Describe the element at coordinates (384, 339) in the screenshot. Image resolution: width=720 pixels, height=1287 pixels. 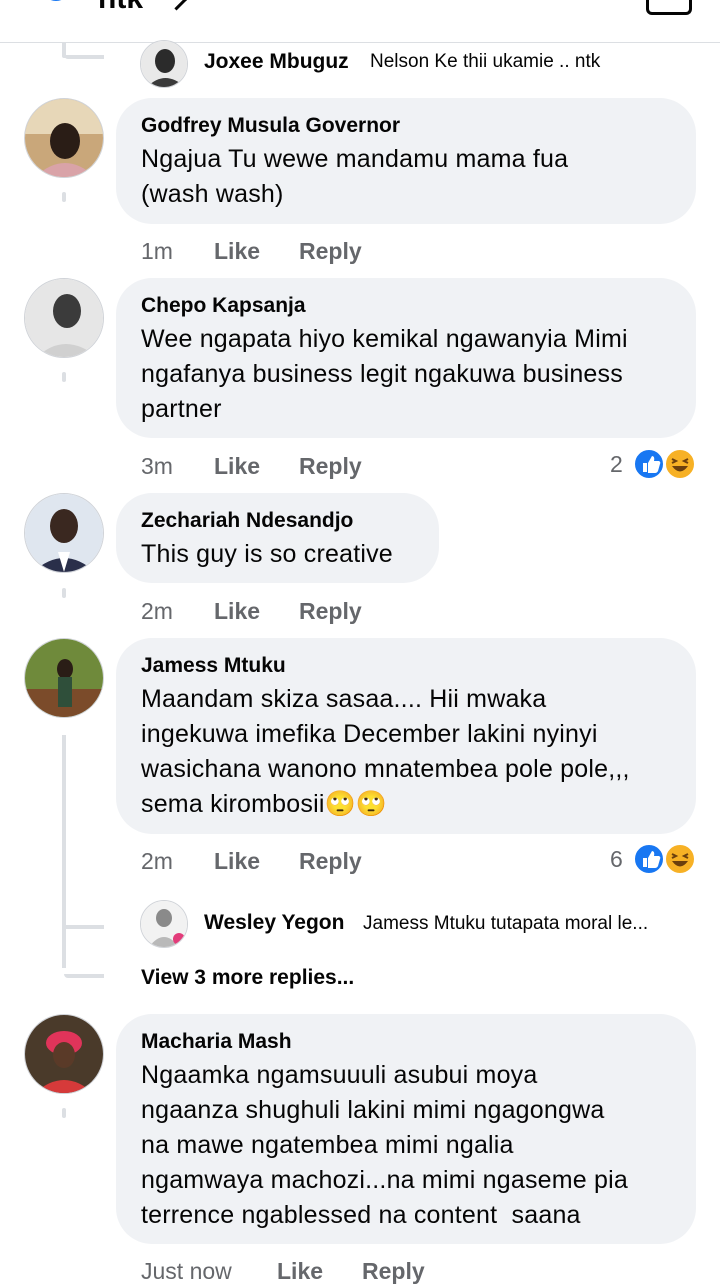
I see `comment-line: Wee ngapata hiyo kemikal ngawanyia Mimi` at that location.